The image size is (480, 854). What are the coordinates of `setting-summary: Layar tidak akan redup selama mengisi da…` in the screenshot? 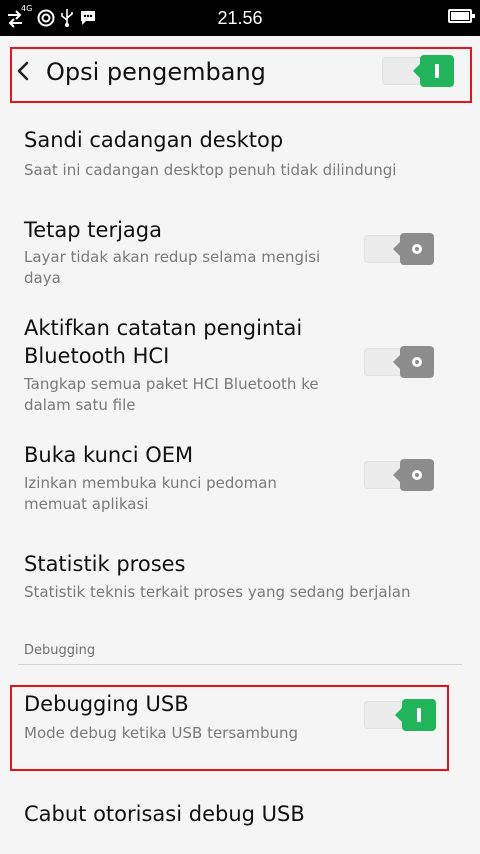 It's located at (172, 267).